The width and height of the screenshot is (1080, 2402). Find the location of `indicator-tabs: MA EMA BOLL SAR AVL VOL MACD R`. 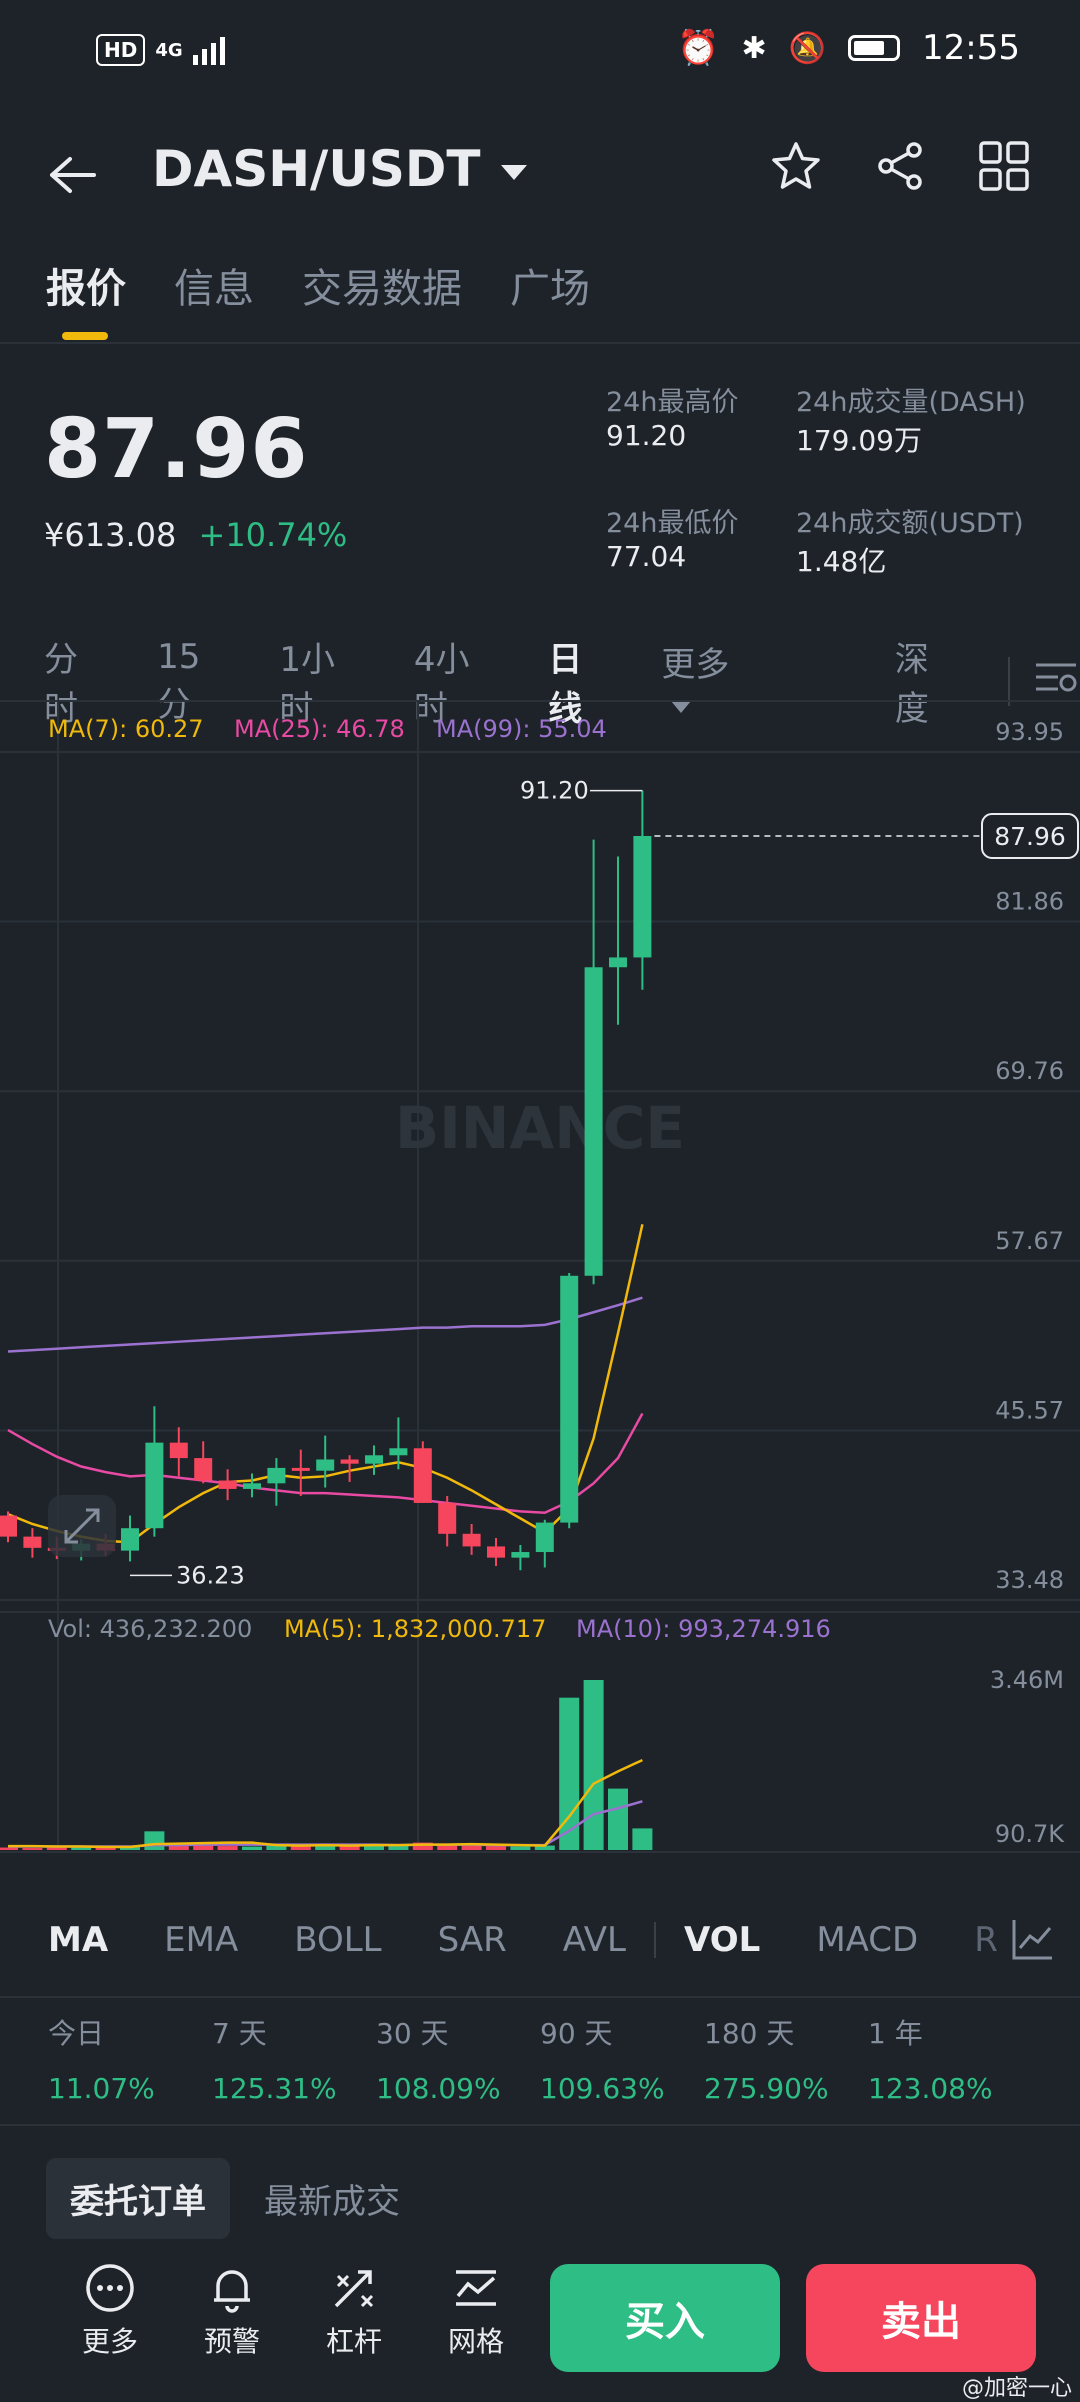

indicator-tabs: MA EMA BOLL SAR AVL VOL MACD R is located at coordinates (523, 1940).